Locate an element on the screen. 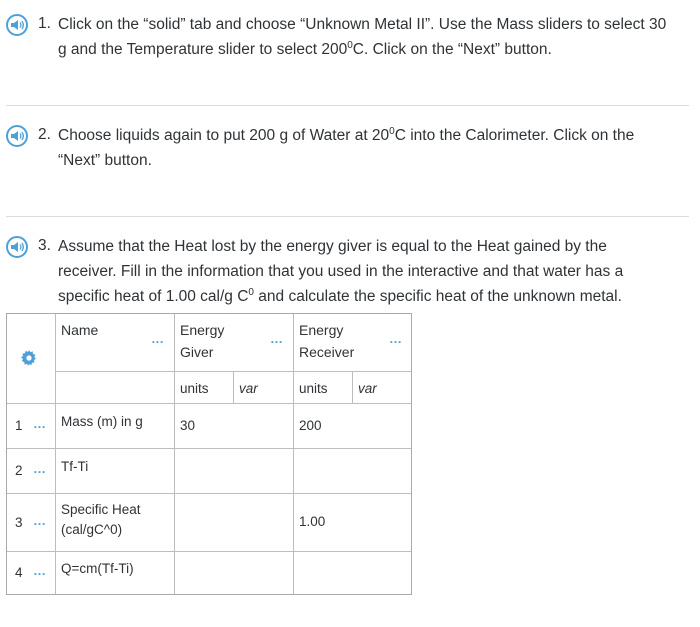 The height and width of the screenshot is (627, 700). settings-cell is located at coordinates (31, 359).